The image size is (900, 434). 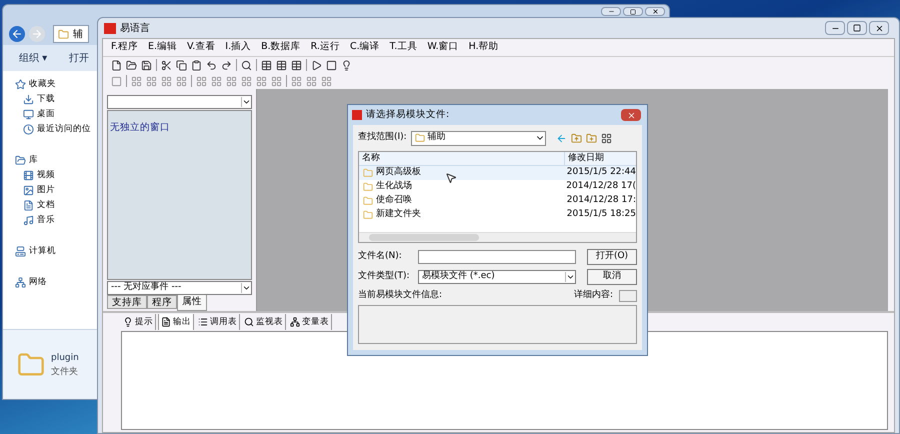 What do you see at coordinates (131, 65) in the screenshot?
I see `open-folder-icon` at bounding box center [131, 65].